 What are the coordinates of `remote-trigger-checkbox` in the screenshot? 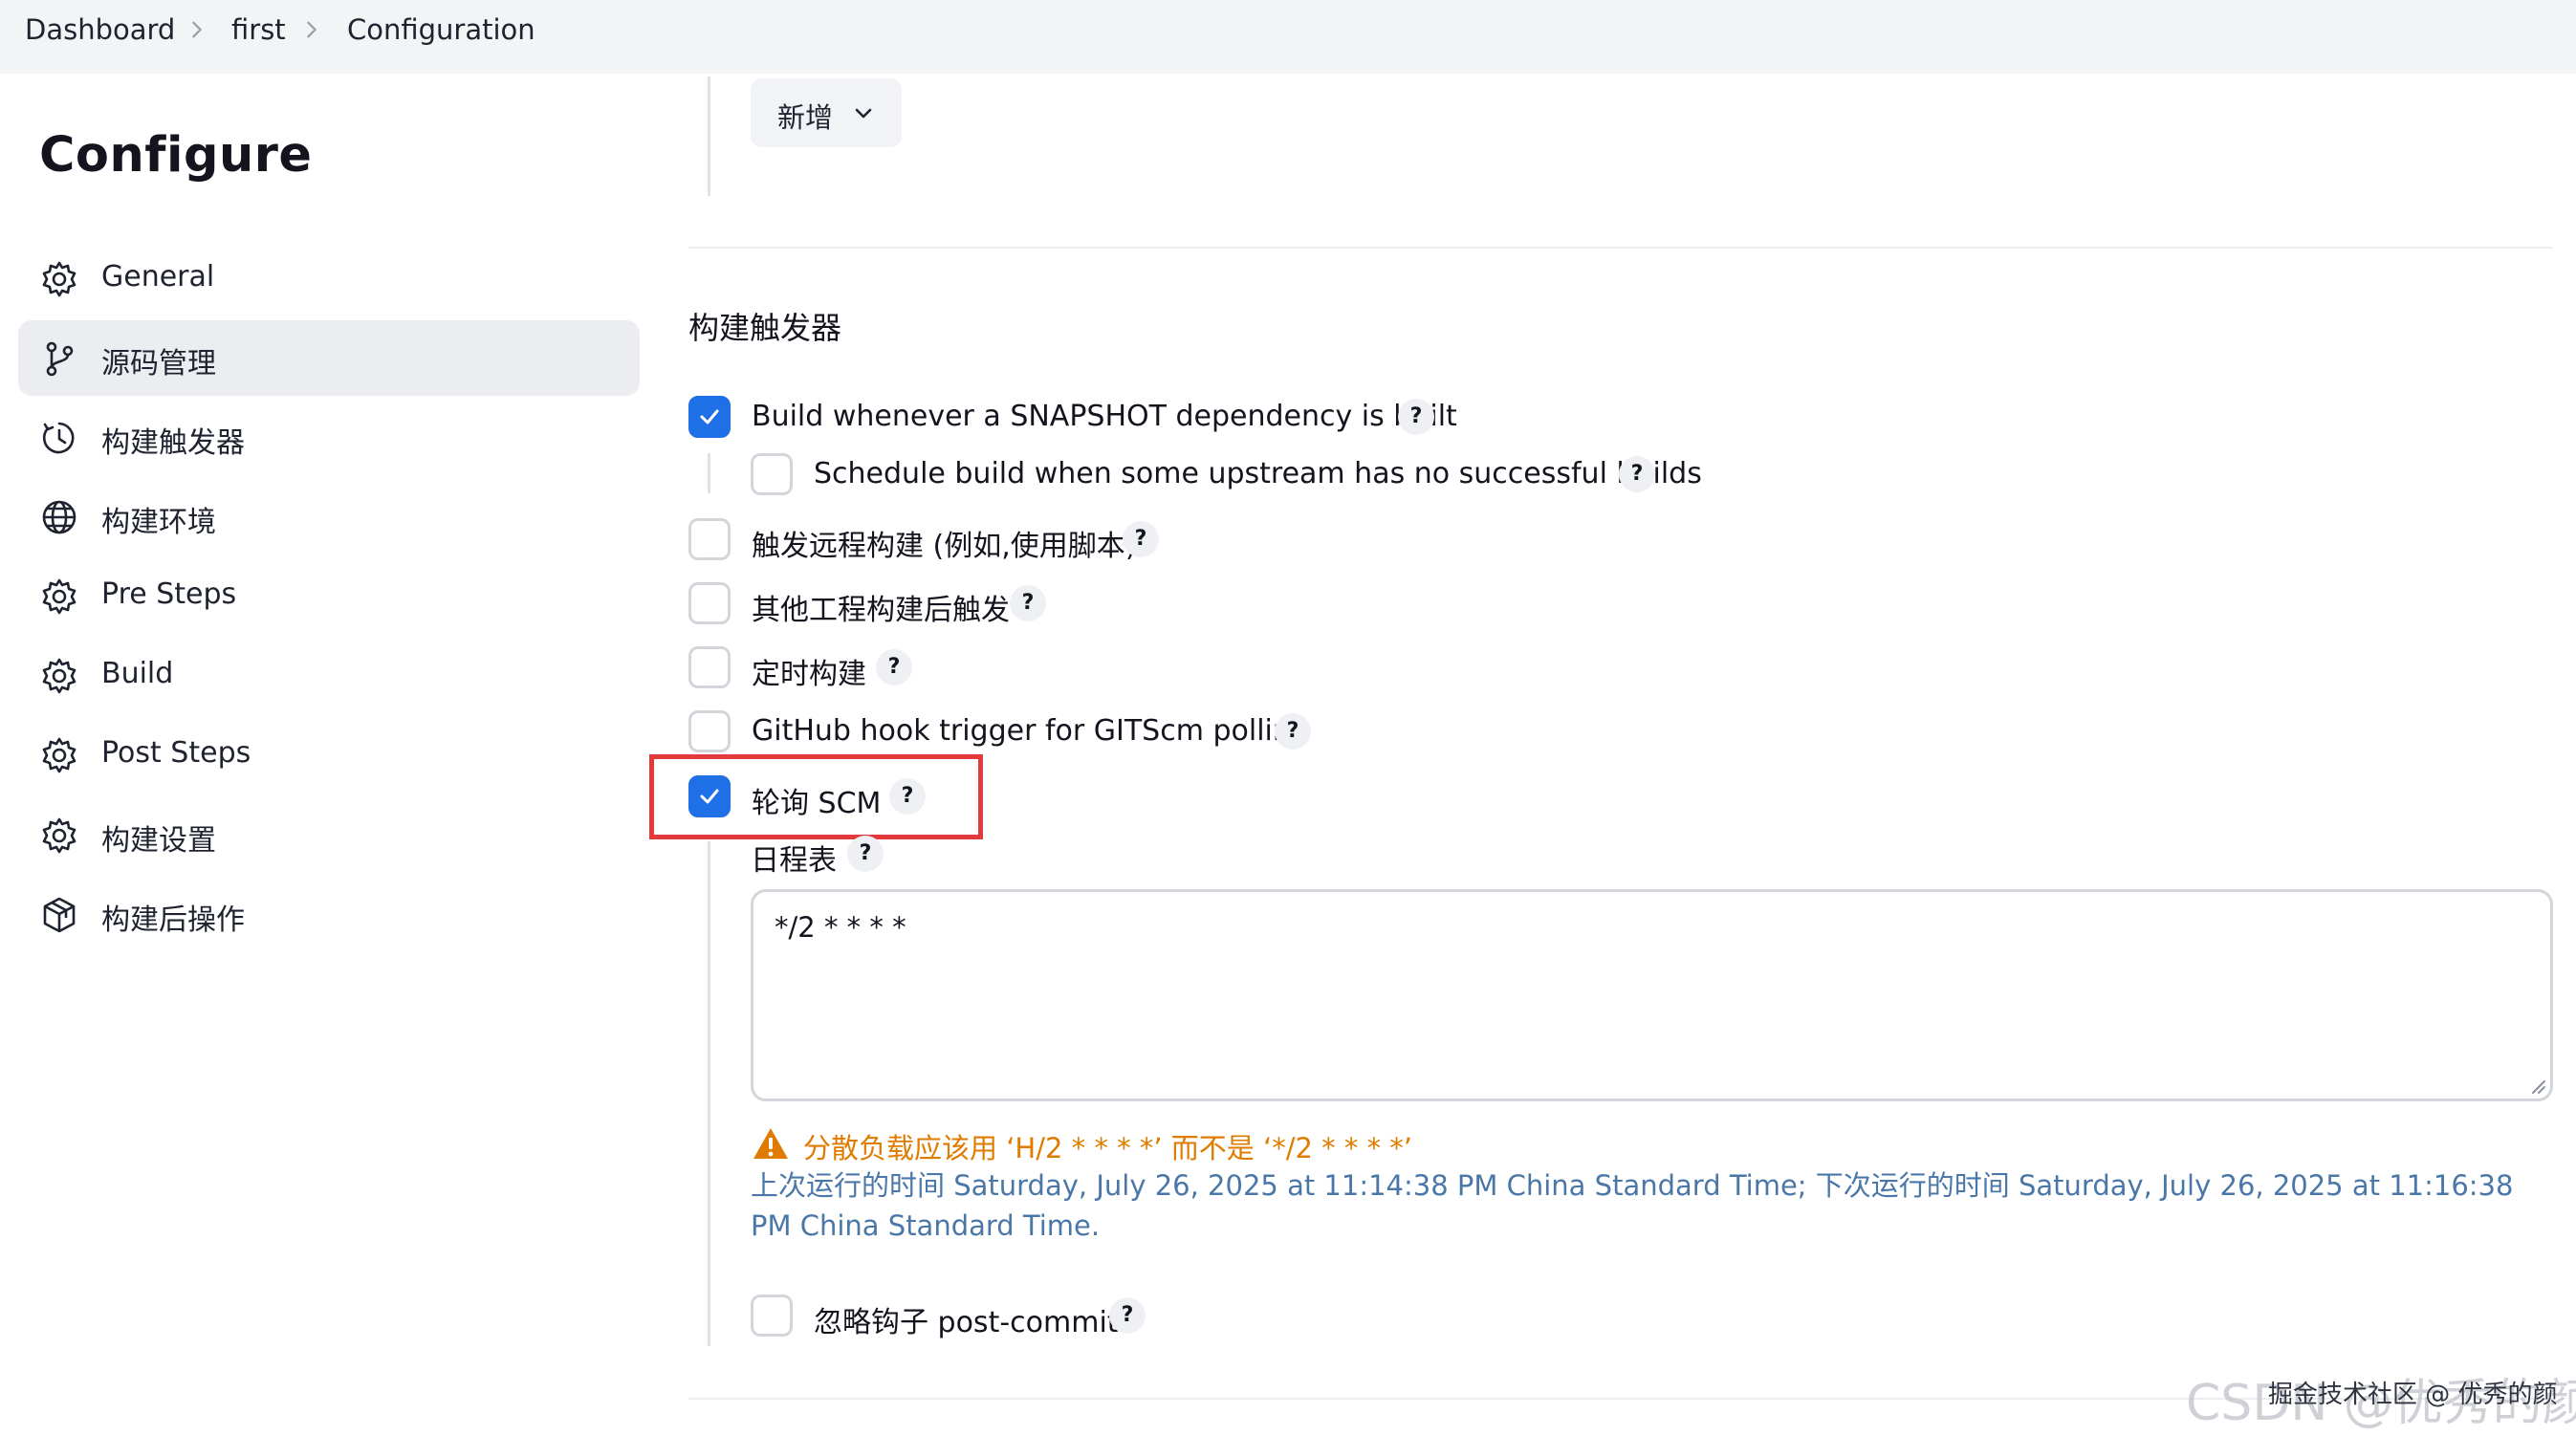 It's located at (709, 539).